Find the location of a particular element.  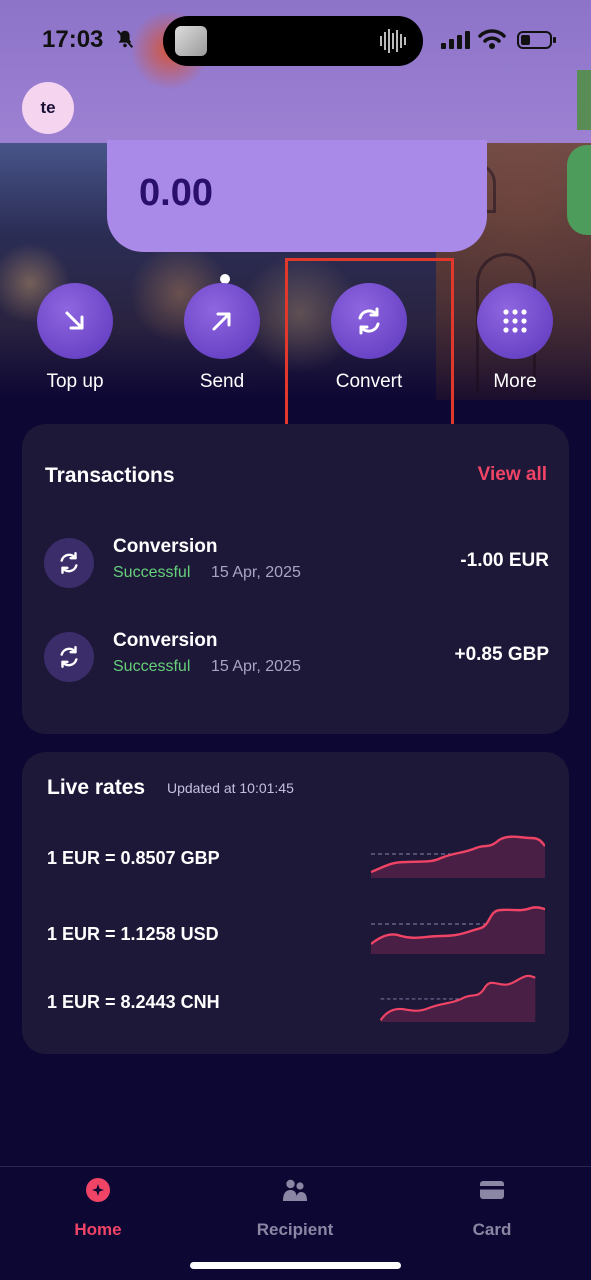

cellular-signal-icon is located at coordinates (455, 40).